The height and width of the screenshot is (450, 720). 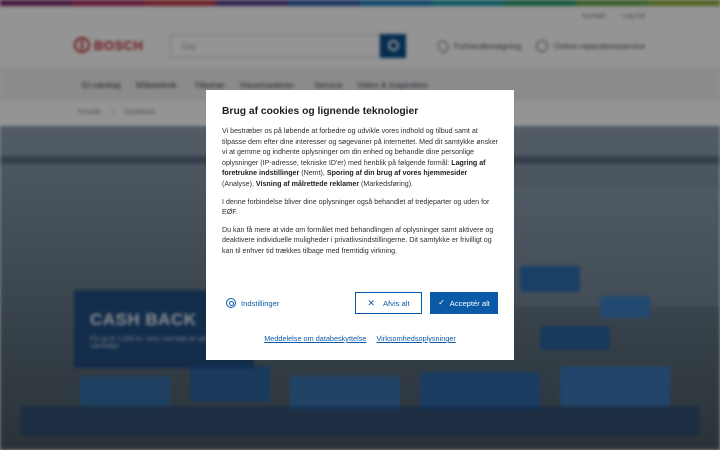 I want to click on dialog-button-row: Indstillinger ✕ Afvis alt ✓ Acceptér alt, so click(x=360, y=303).